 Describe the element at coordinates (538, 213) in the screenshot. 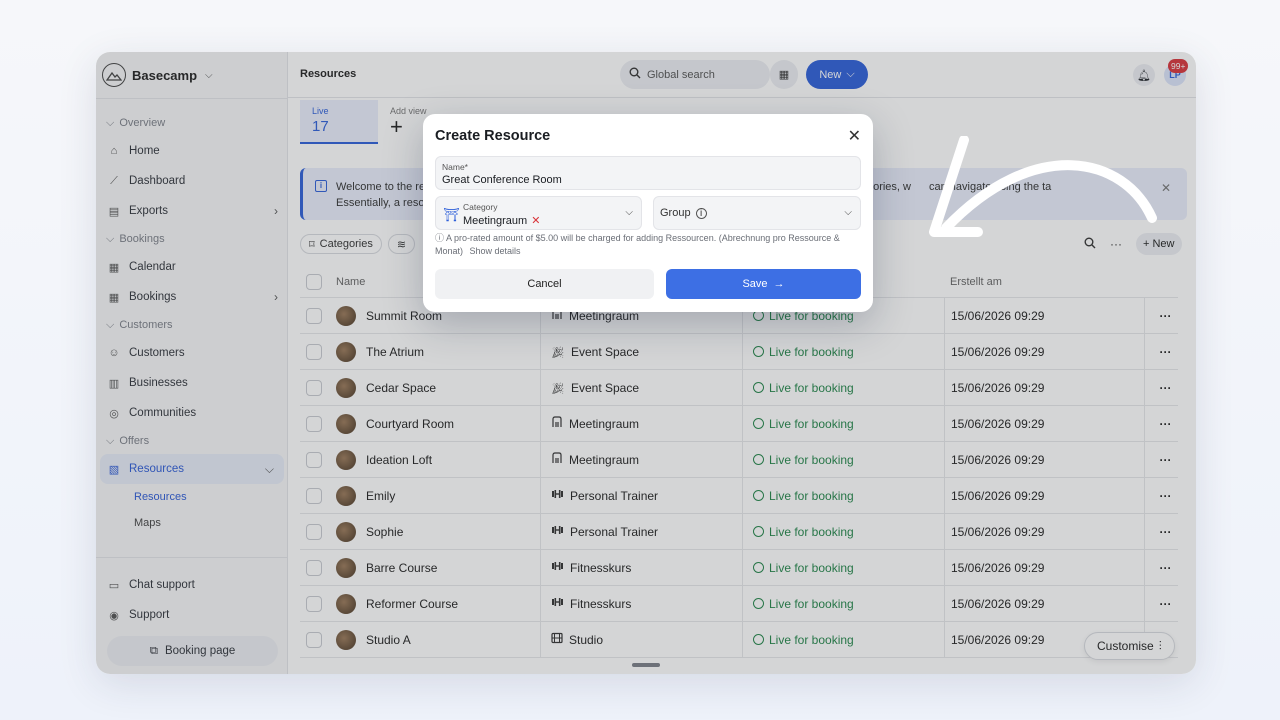

I see `category-select: ⛩︎ Category Meetingraum ✕ ⌵` at that location.